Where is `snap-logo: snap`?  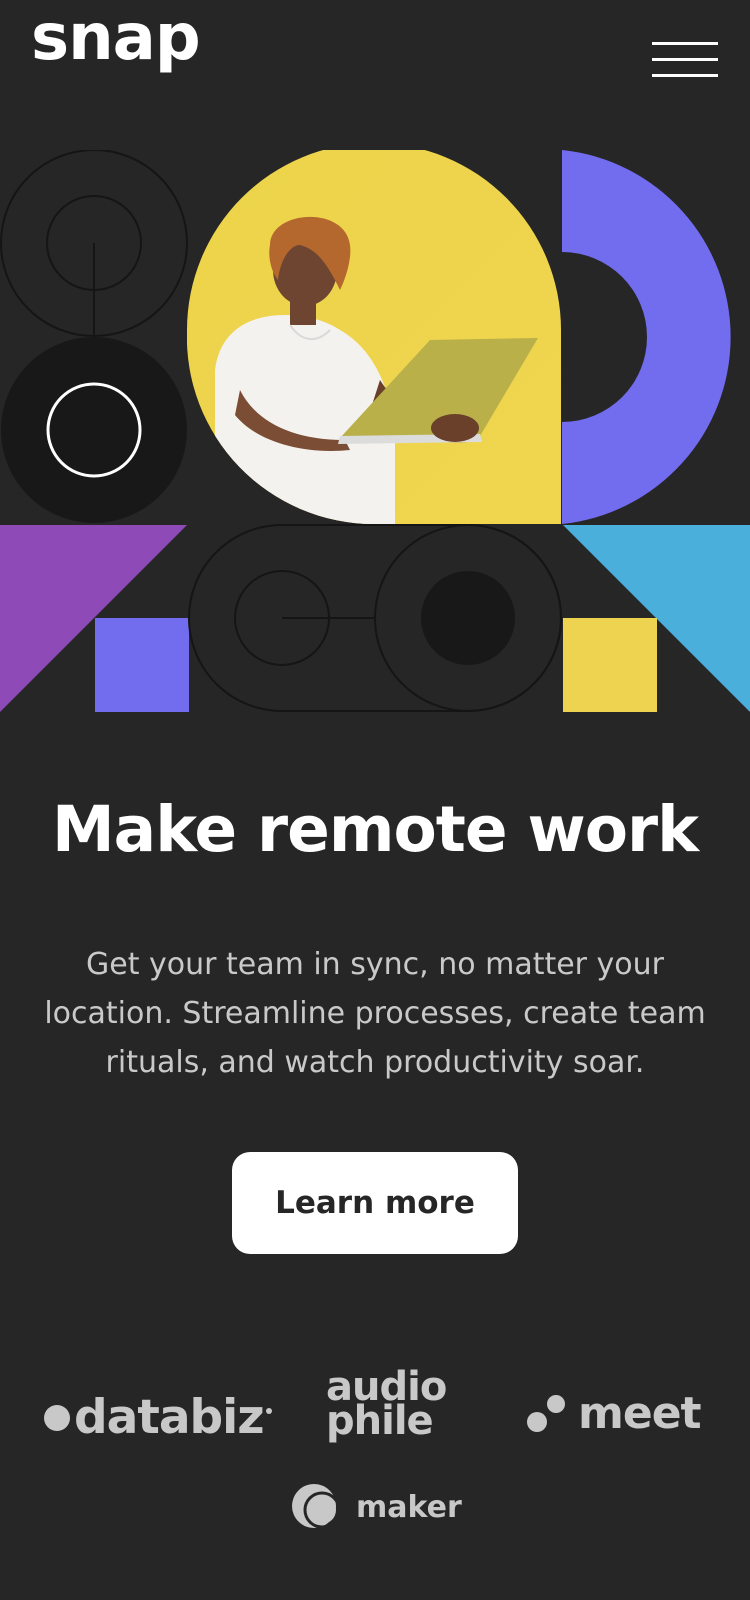
snap-logo: snap is located at coordinates (116, 38).